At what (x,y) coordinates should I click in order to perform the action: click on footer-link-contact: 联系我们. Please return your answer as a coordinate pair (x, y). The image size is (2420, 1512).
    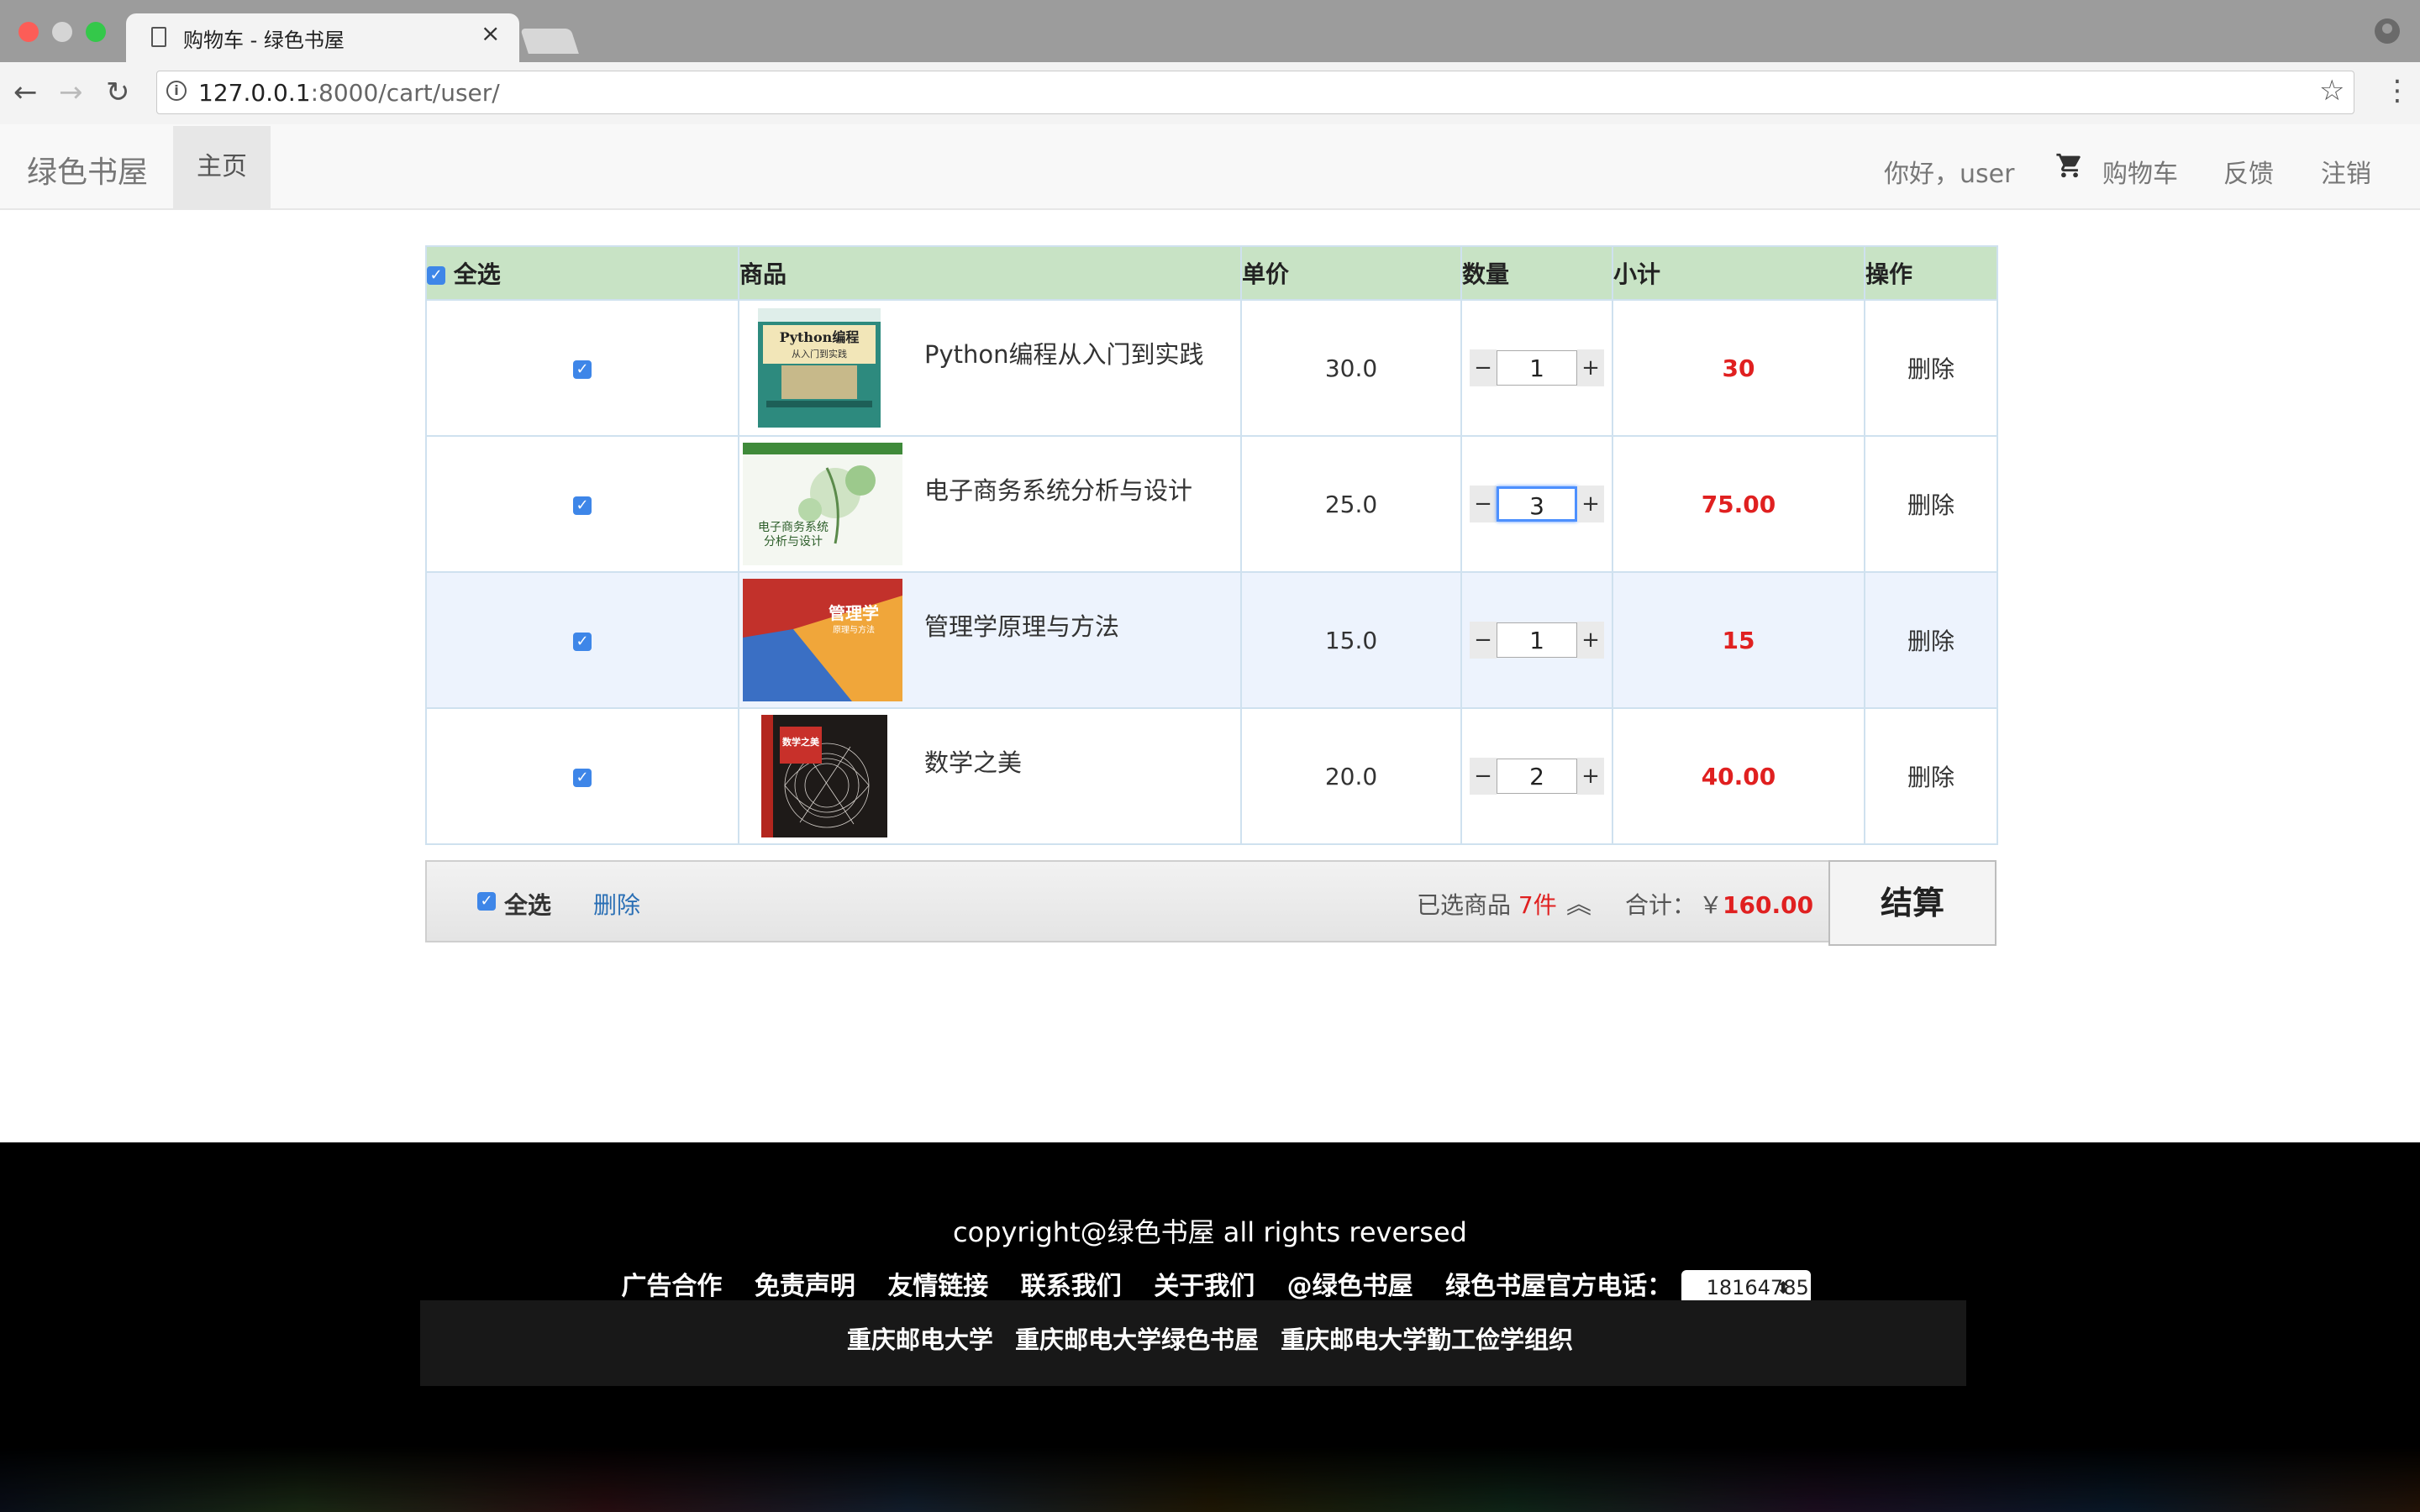
    Looking at the image, I should click on (1072, 1286).